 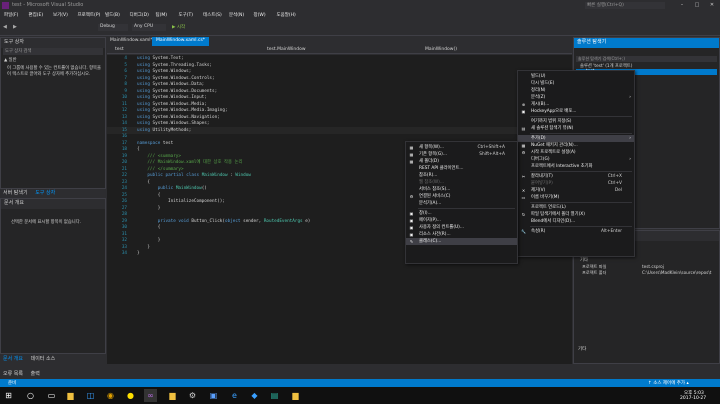 What do you see at coordinates (576, 159) in the screenshot?
I see `menu-item: 디버그(G) ›` at bounding box center [576, 159].